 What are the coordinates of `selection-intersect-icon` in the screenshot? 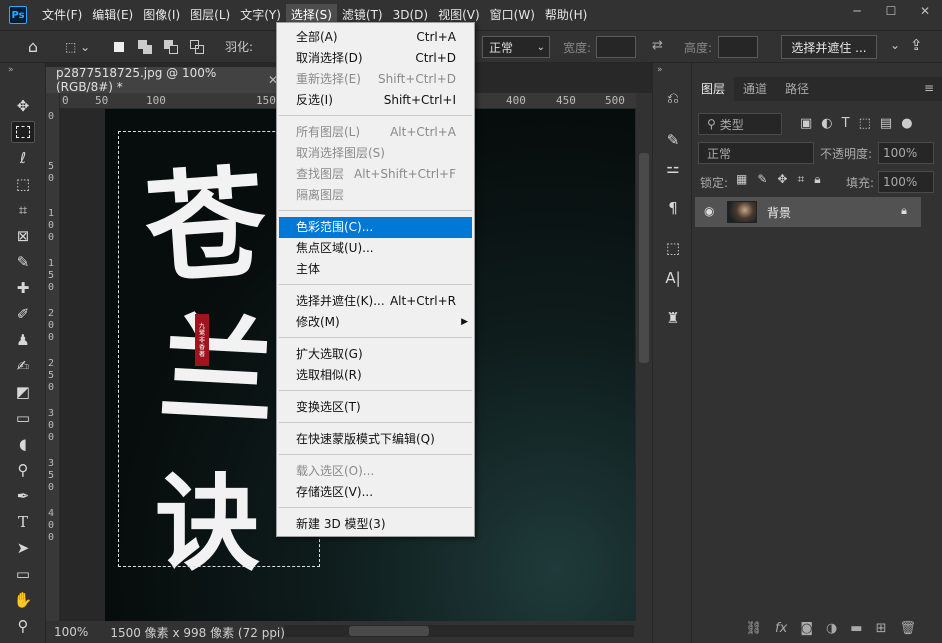 It's located at (197, 47).